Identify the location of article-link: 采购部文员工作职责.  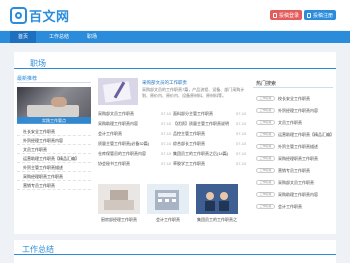
(128, 114).